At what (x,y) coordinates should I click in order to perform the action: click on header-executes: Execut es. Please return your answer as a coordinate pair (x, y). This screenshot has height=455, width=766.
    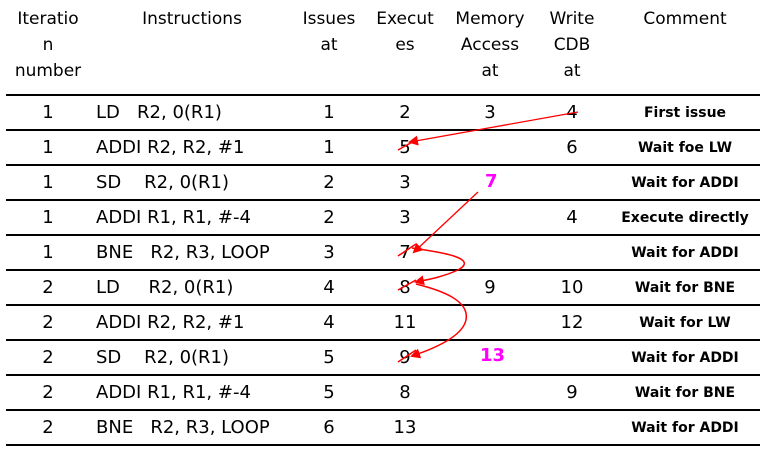
    Looking at the image, I should click on (405, 32).